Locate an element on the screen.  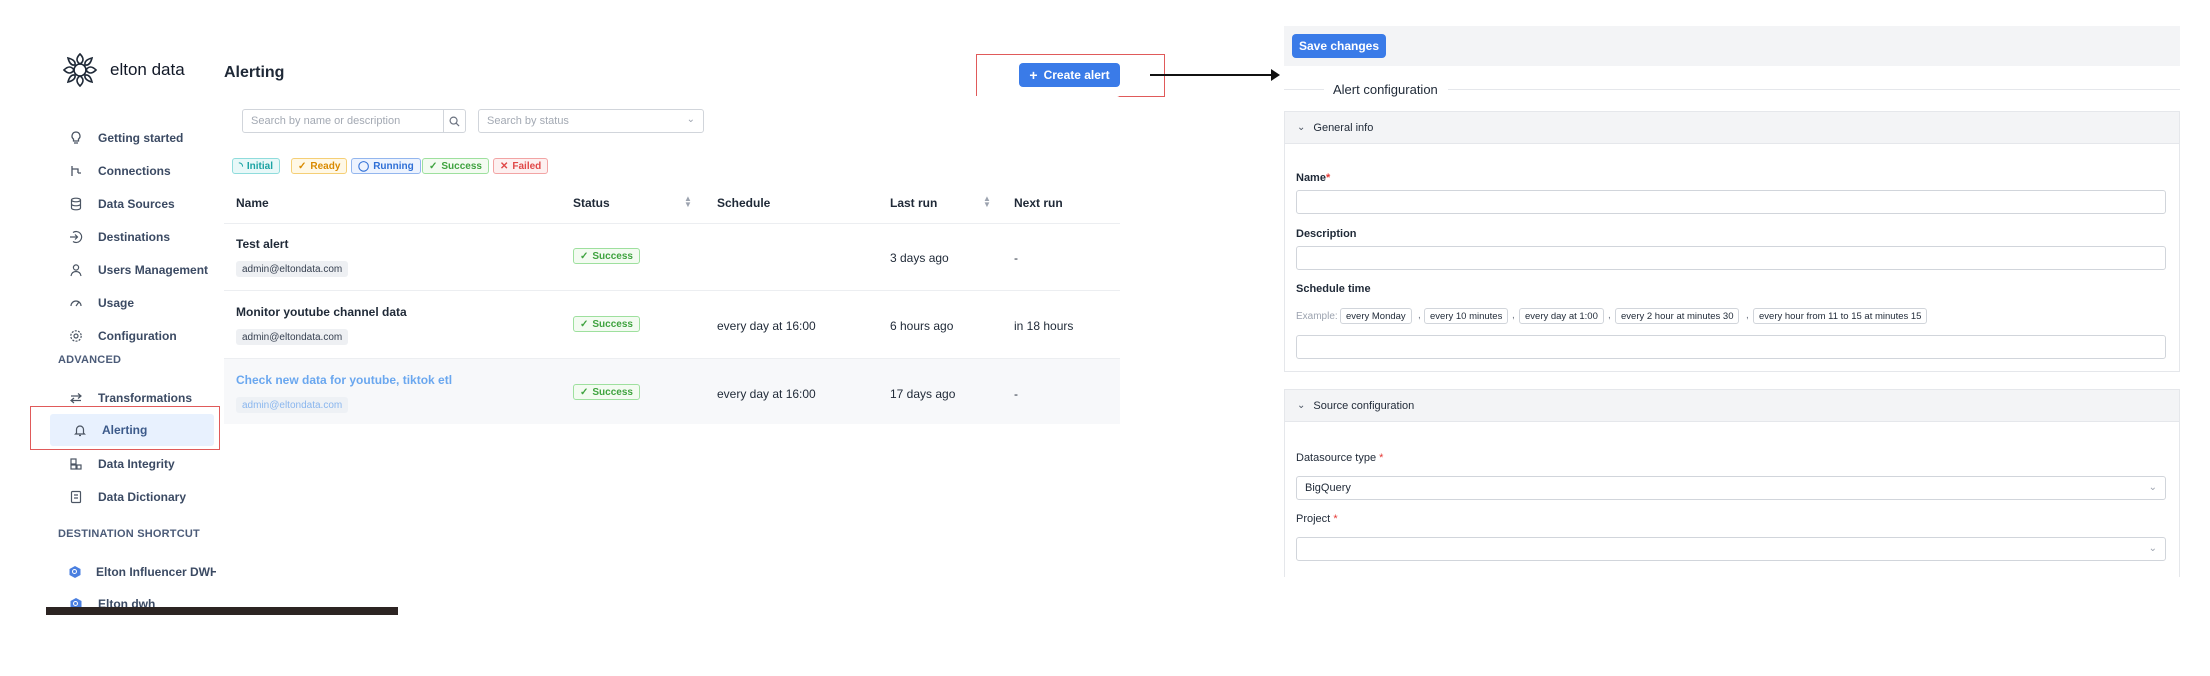
schedule-example-chip: every hour from 11 to 15 at minutes 15 is located at coordinates (1840, 316).